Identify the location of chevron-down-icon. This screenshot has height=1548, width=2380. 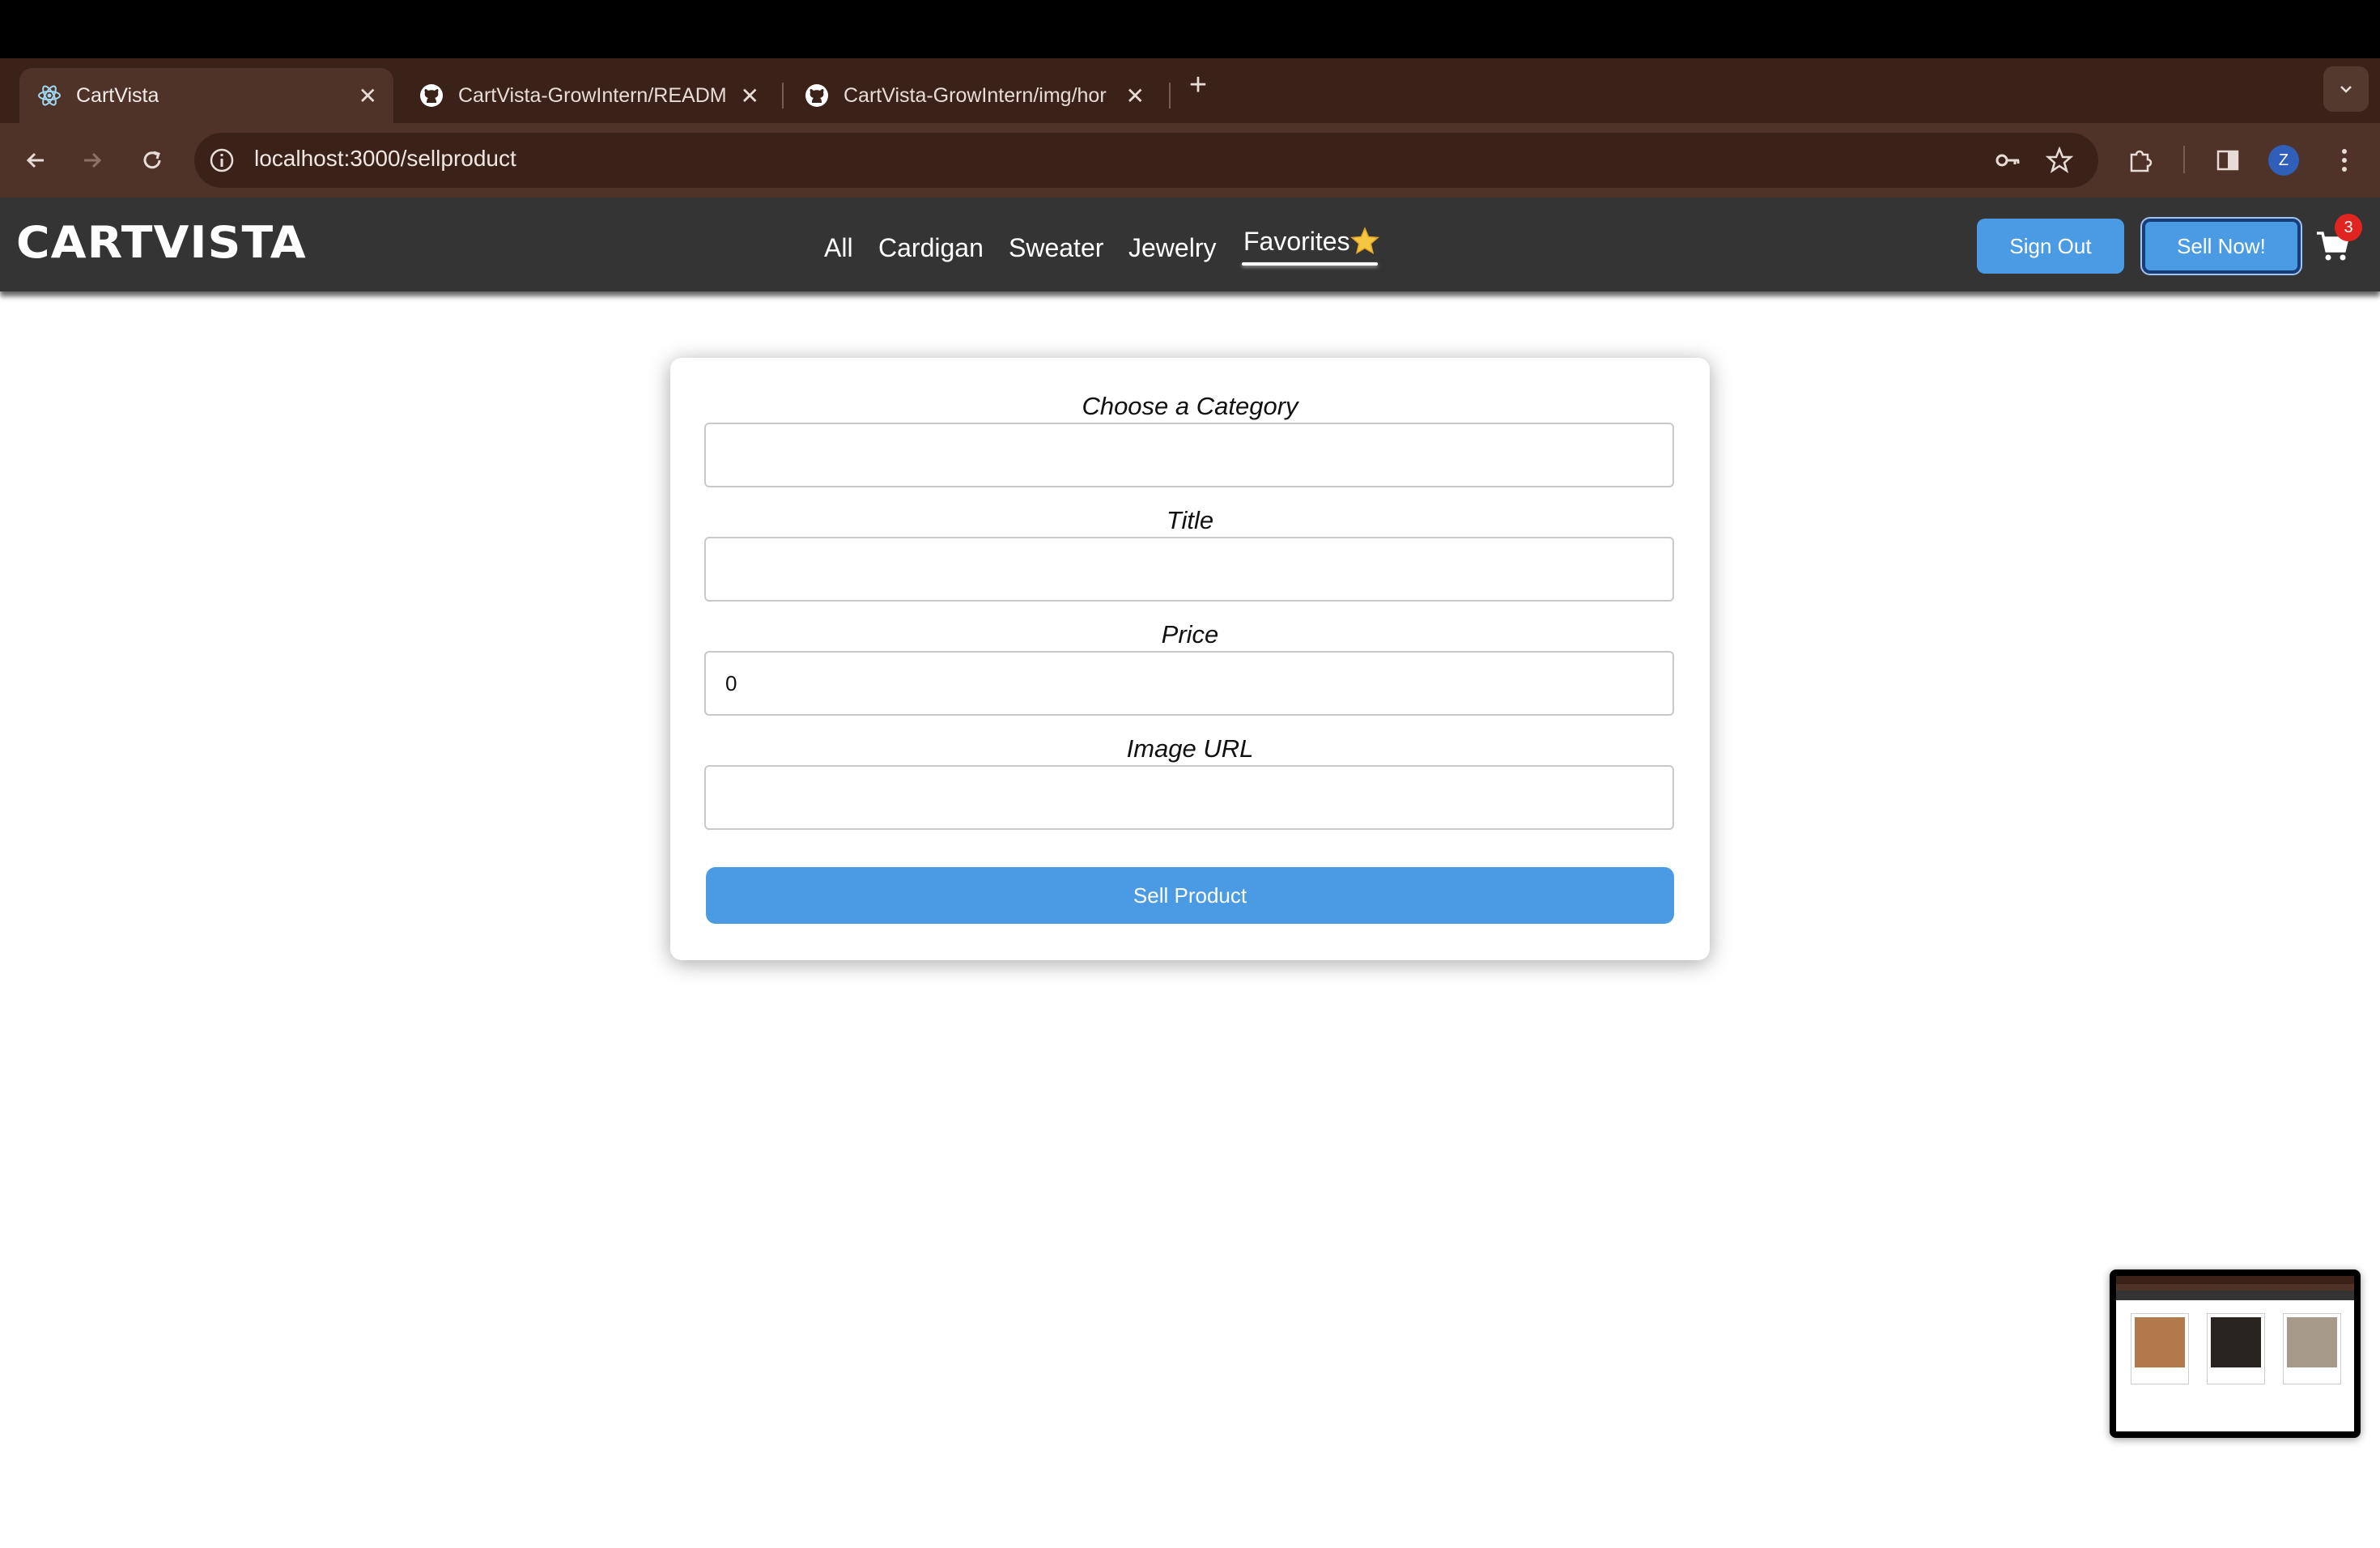
(2346, 89).